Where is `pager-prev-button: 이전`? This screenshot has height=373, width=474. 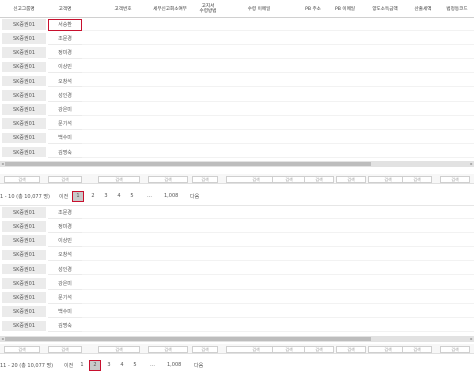 pager-prev-button: 이전 is located at coordinates (63, 196).